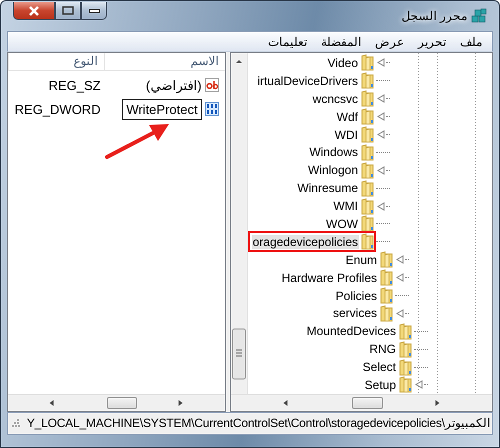 This screenshot has height=448, width=500. Describe the element at coordinates (434, 16) in the screenshot. I see `window-title: محرر السجل` at that location.